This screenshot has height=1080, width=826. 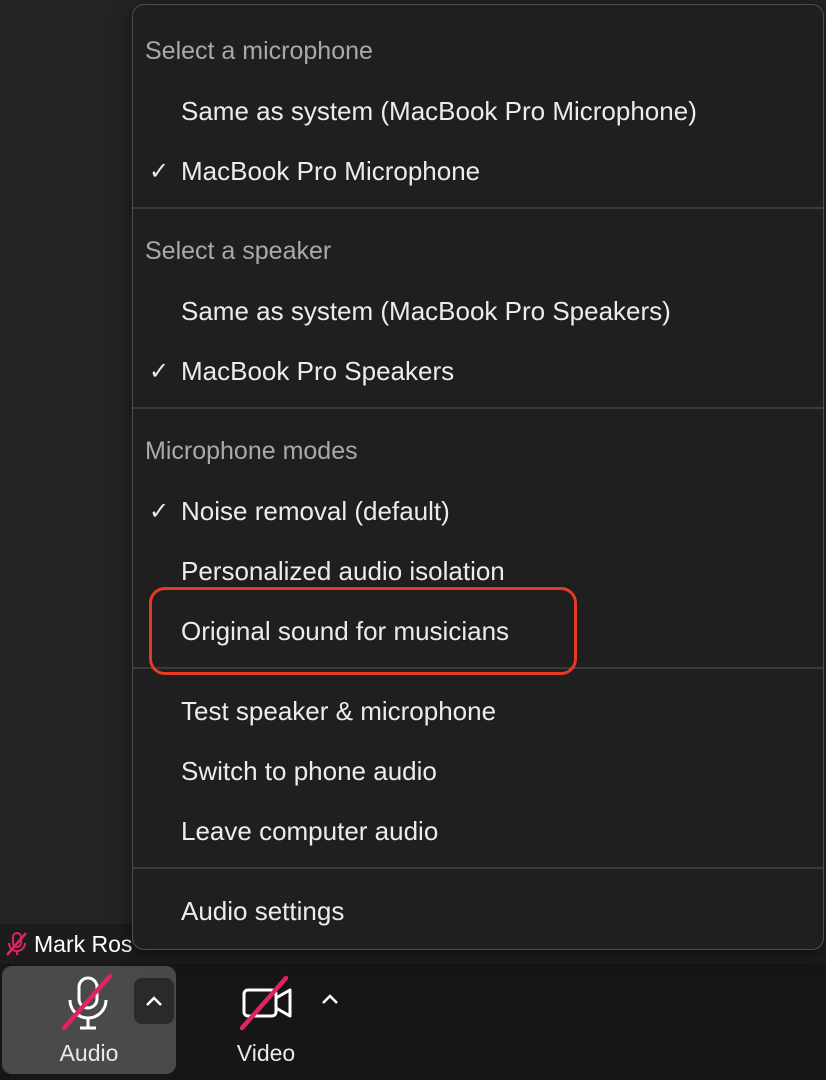 I want to click on menu-item-speaker-same-as-system: Same as system (MacBook Pro Speakers), so click(x=478, y=311).